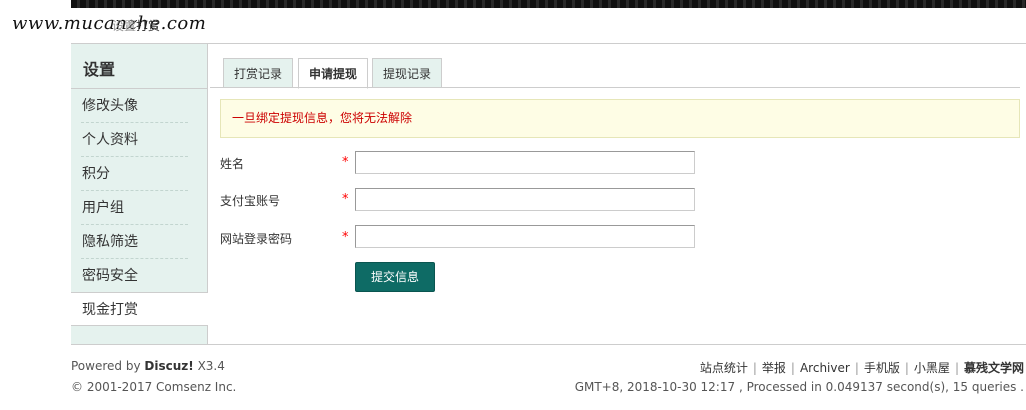 The height and width of the screenshot is (410, 1026). What do you see at coordinates (148, 26) in the screenshot?
I see `breadcrumb-current: 打赏` at bounding box center [148, 26].